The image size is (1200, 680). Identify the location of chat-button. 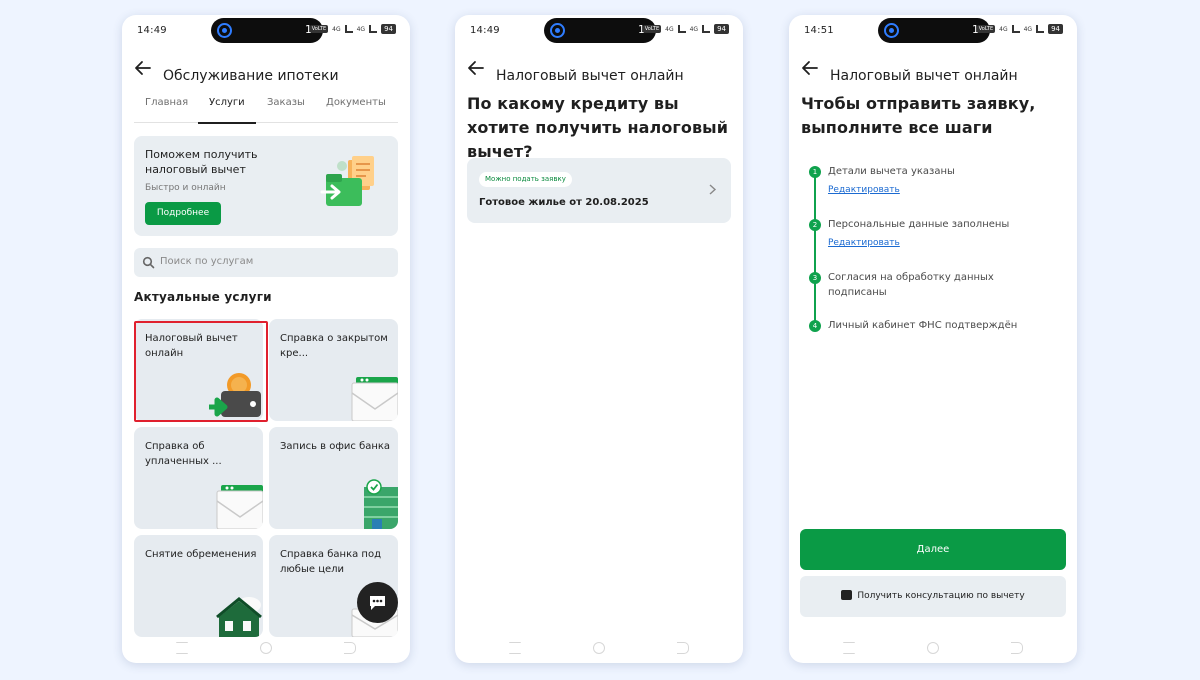
(377, 602).